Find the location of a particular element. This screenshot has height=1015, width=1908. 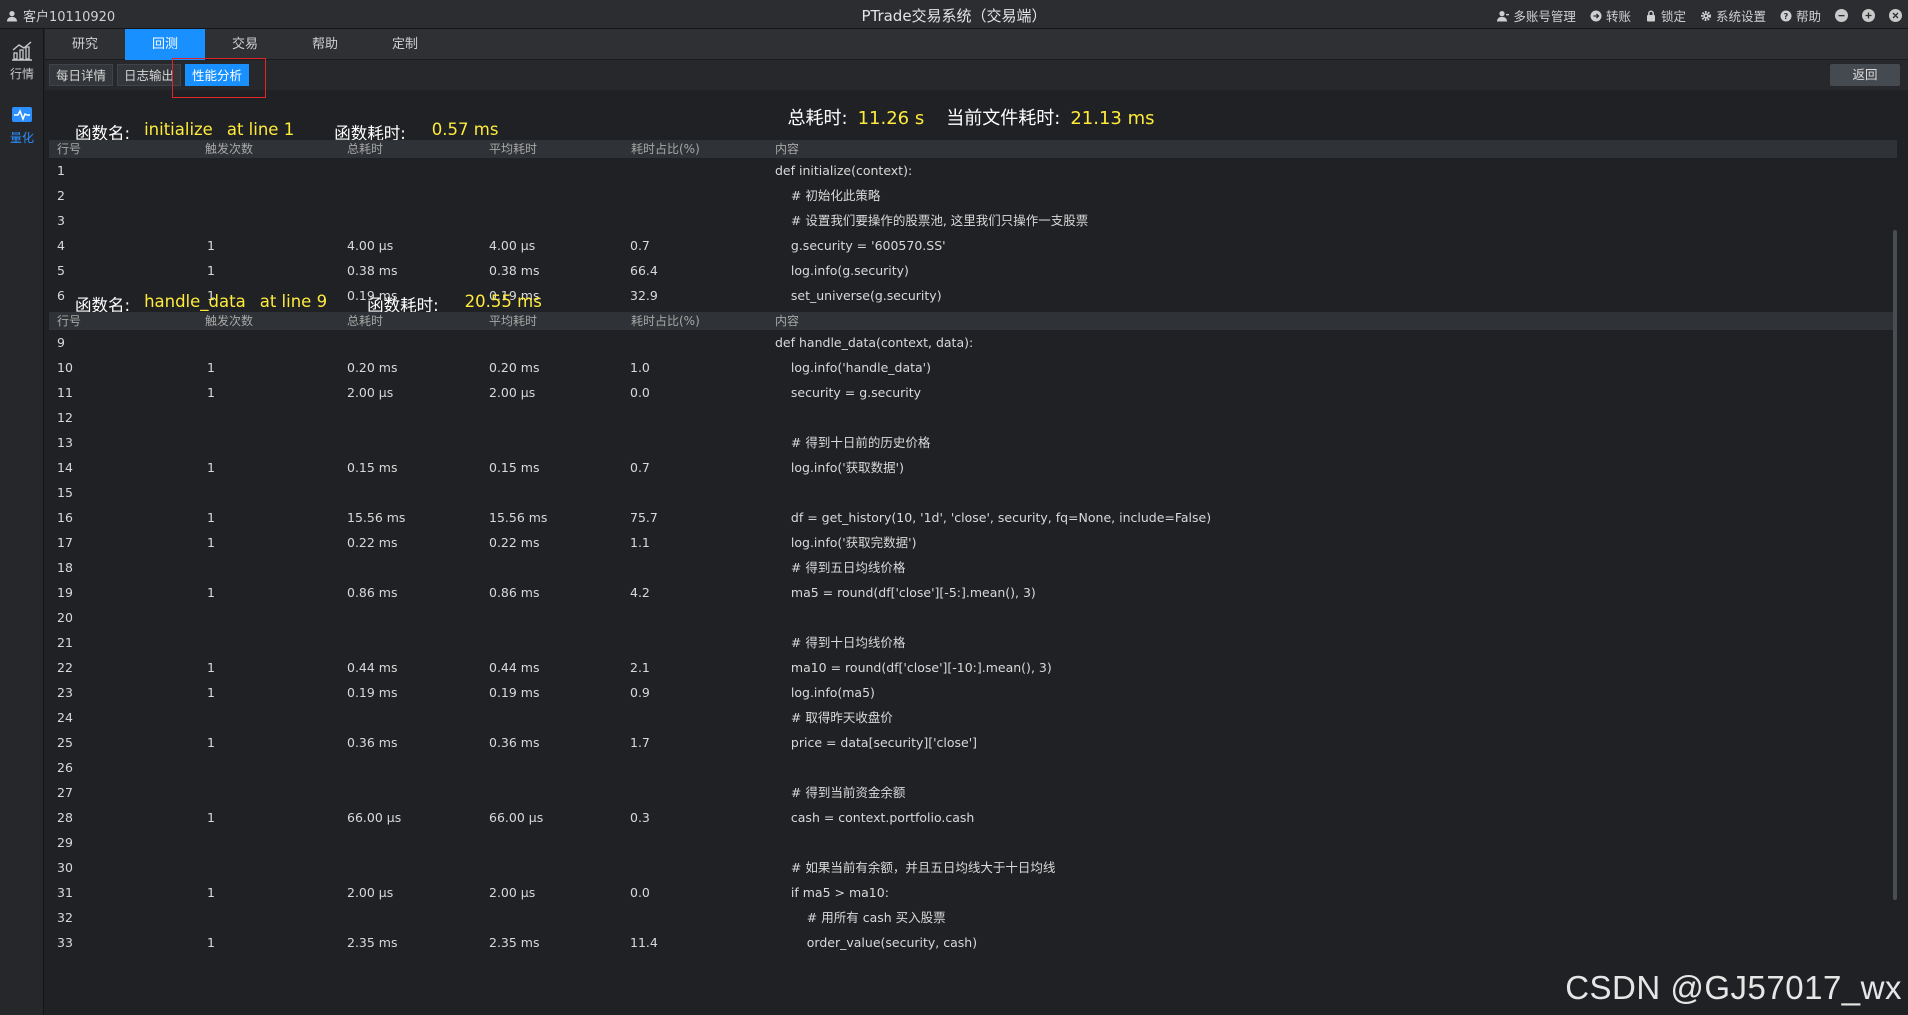

sidebar-item-label: 量化 is located at coordinates (21, 138).